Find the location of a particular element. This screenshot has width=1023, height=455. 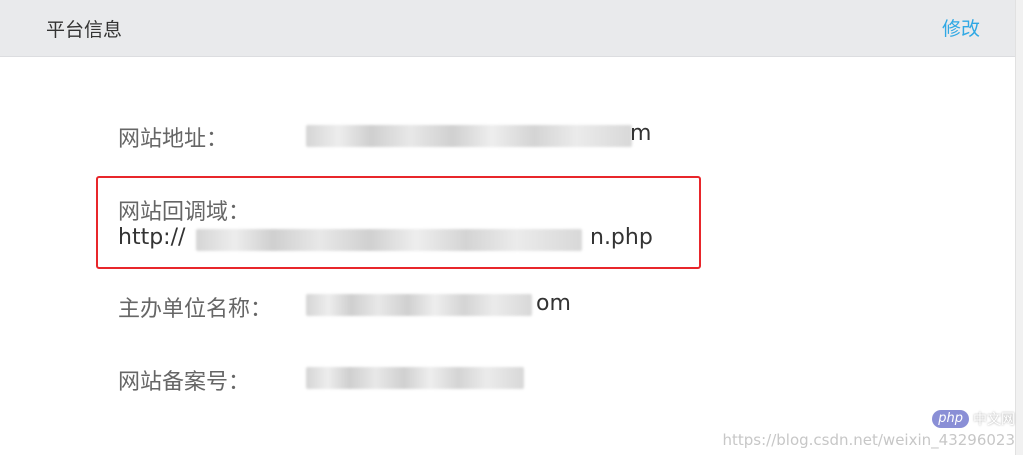

watermark-url: https://blog.csdn.net/weixin_43296023 is located at coordinates (868, 440).